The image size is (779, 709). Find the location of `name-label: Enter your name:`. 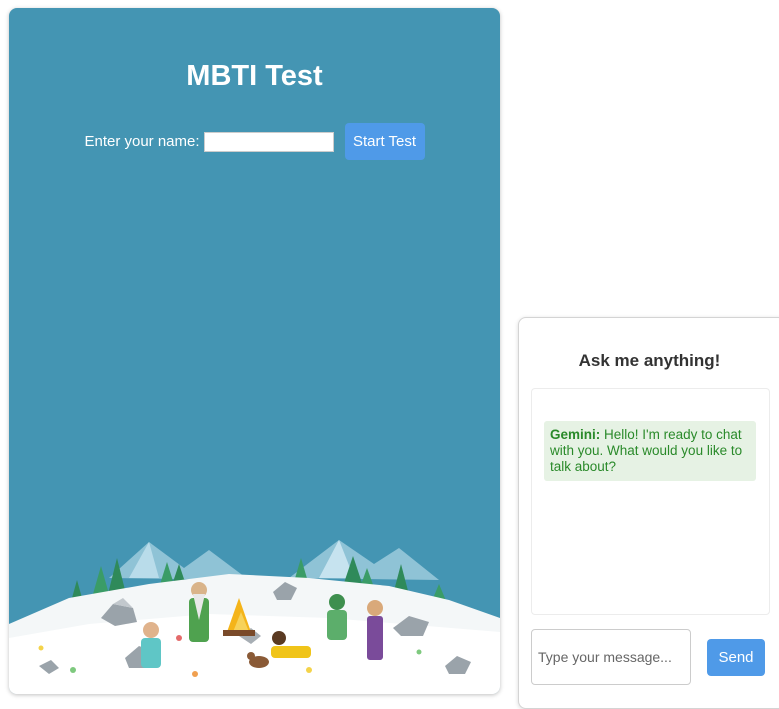

name-label: Enter your name: is located at coordinates (142, 141).